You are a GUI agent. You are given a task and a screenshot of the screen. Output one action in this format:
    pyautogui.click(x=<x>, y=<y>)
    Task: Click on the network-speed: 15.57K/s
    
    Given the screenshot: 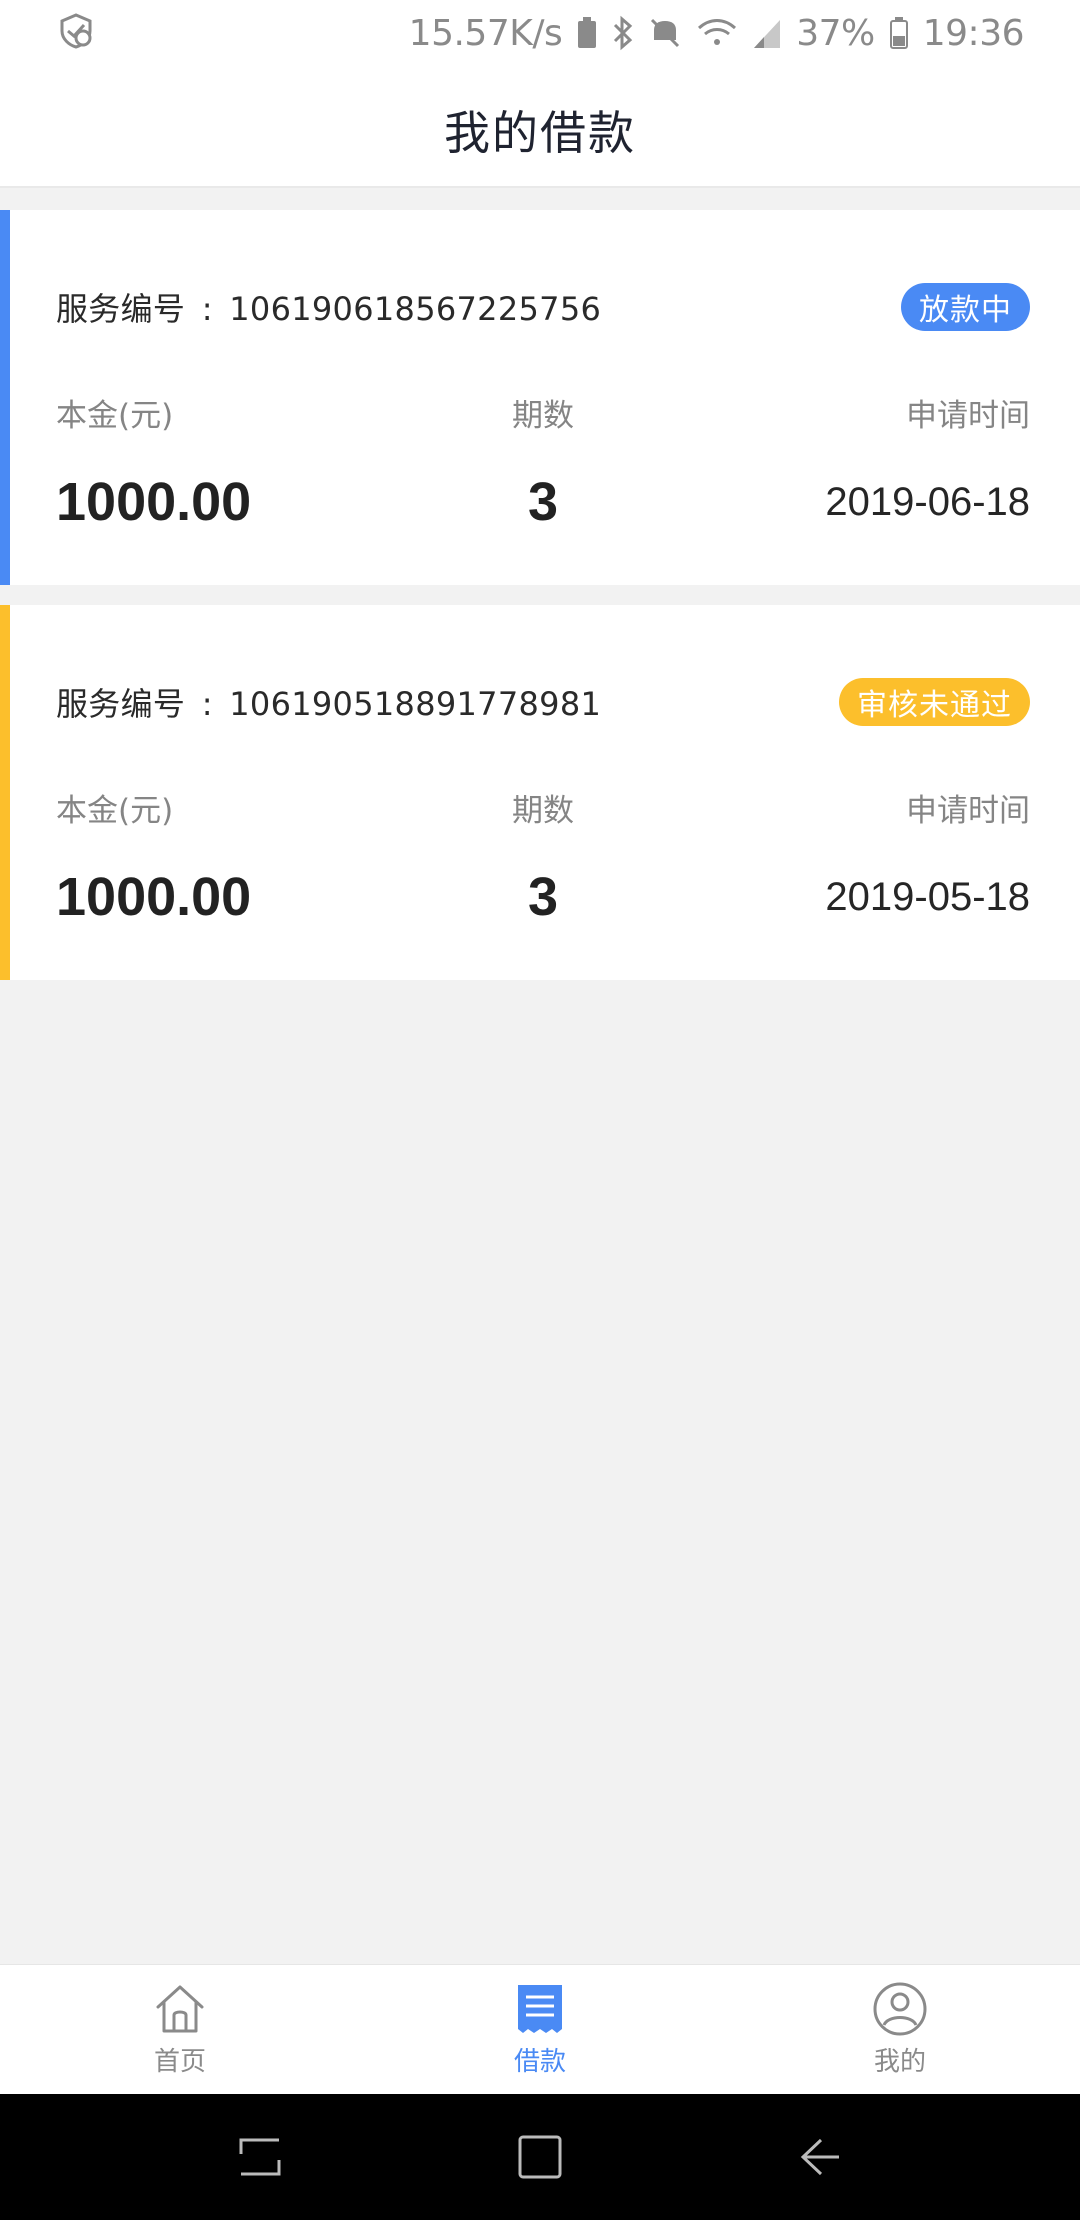 What is the action you would take?
    pyautogui.click(x=485, y=33)
    